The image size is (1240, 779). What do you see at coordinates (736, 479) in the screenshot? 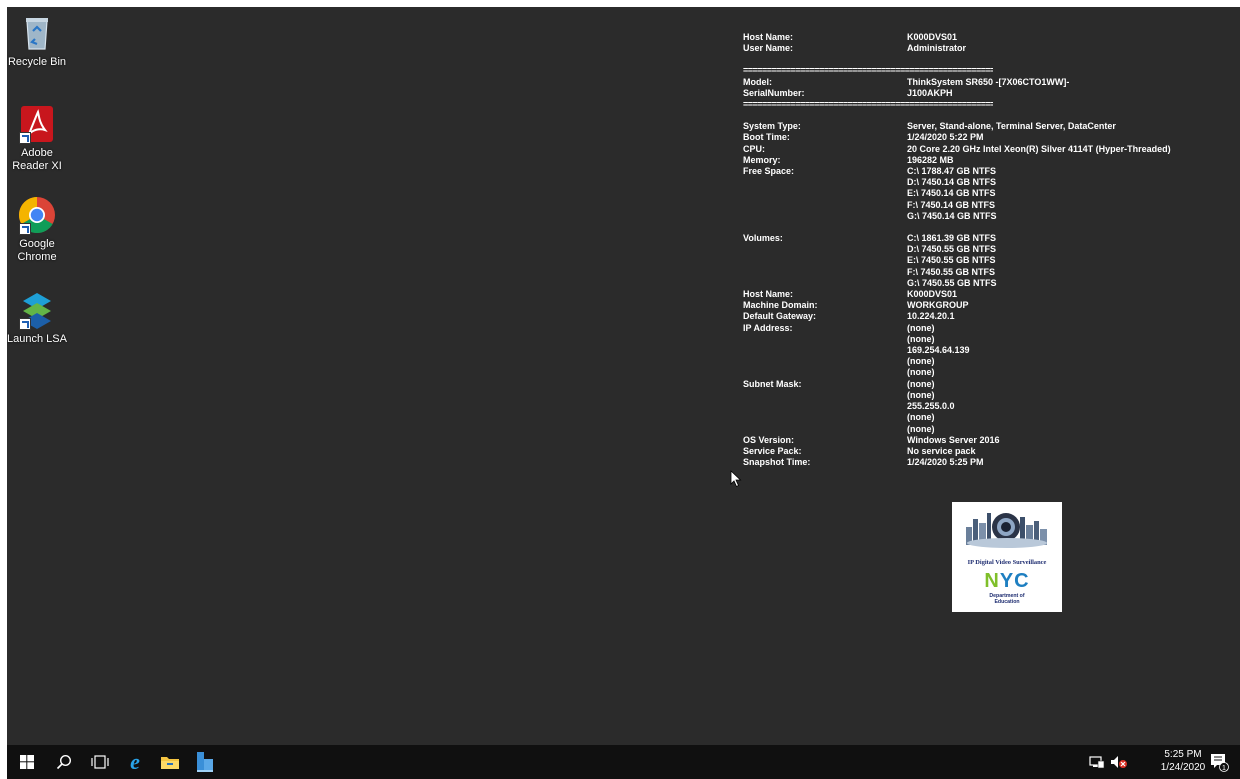
I see `mouse-cursor-icon` at bounding box center [736, 479].